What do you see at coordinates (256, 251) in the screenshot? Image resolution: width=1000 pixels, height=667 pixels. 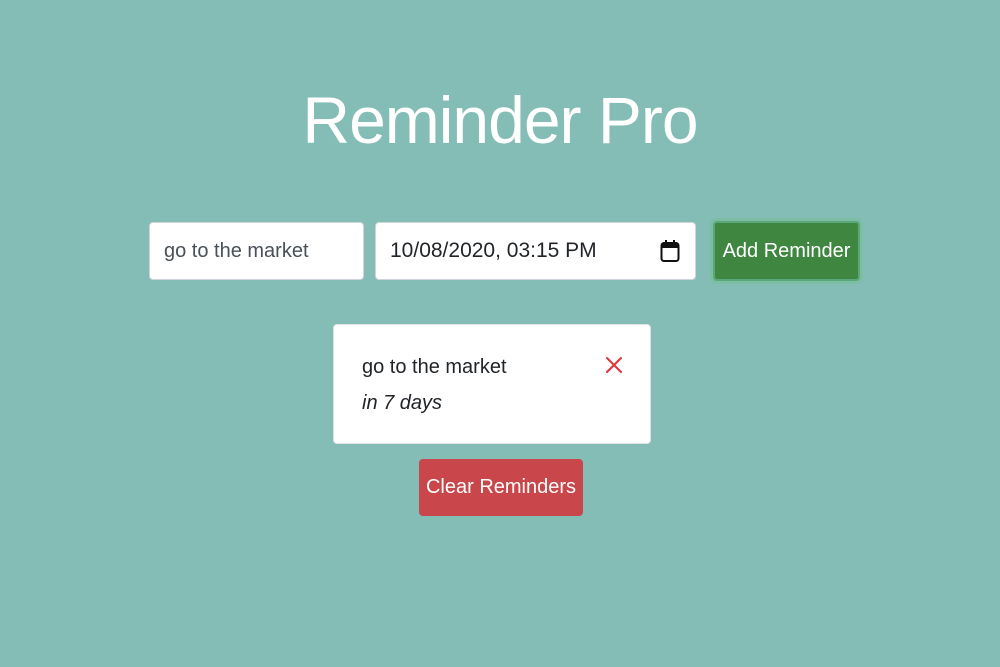 I see `reminder-text-input` at bounding box center [256, 251].